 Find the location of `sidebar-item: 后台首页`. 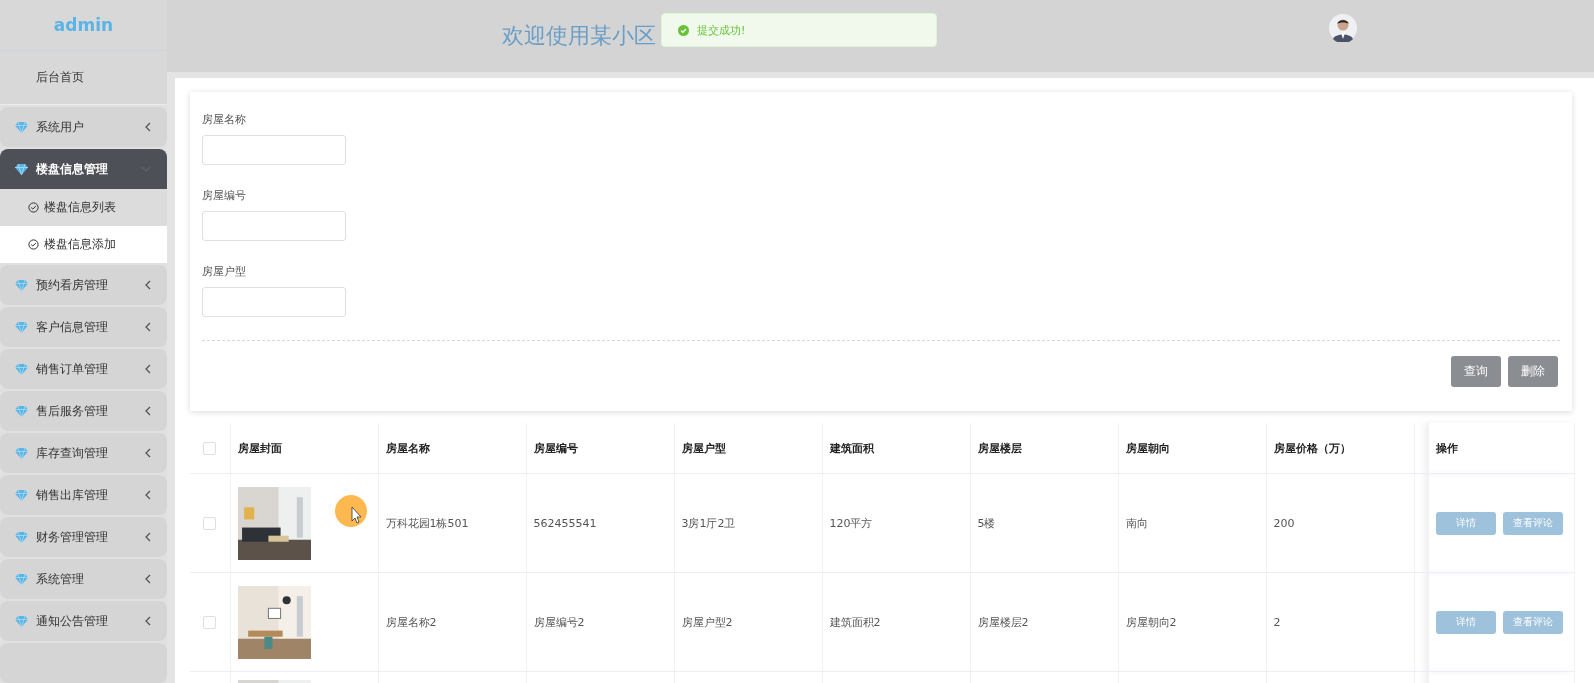

sidebar-item: 后台首页 is located at coordinates (83, 78).